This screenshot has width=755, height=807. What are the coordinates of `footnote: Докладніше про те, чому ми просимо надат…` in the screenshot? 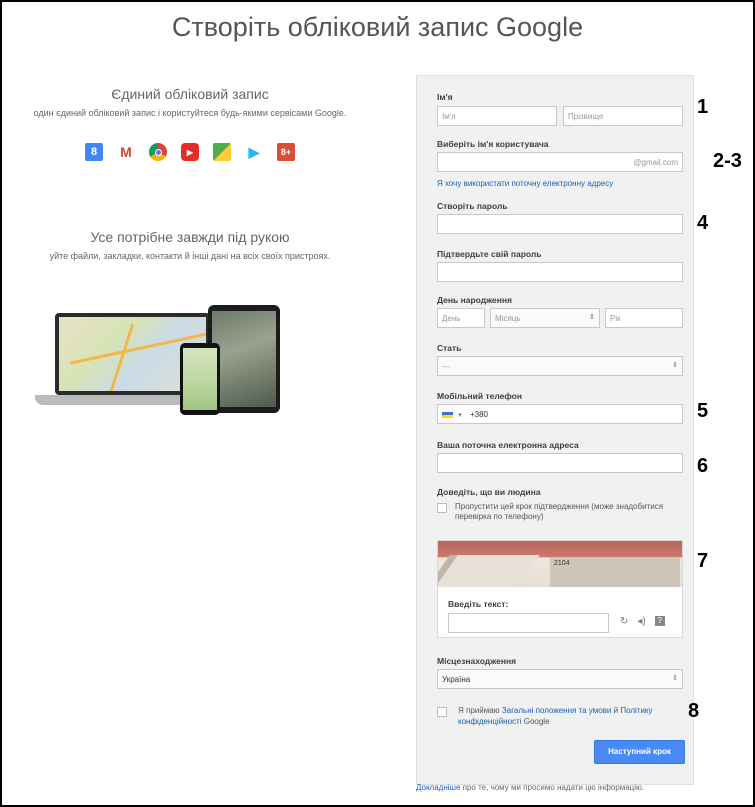 It's located at (556, 788).